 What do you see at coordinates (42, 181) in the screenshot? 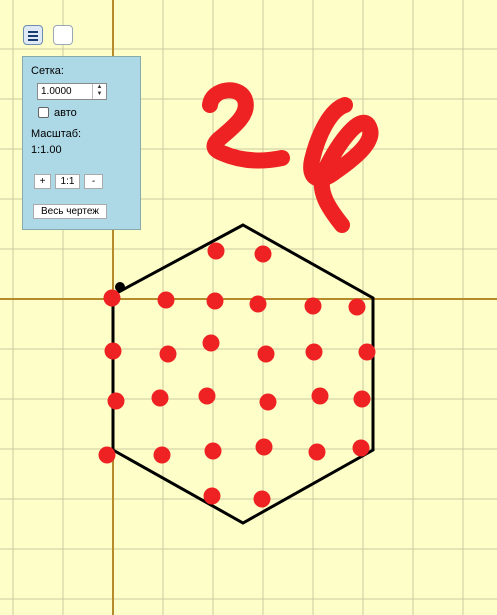
I see `zoom-in-button: +` at bounding box center [42, 181].